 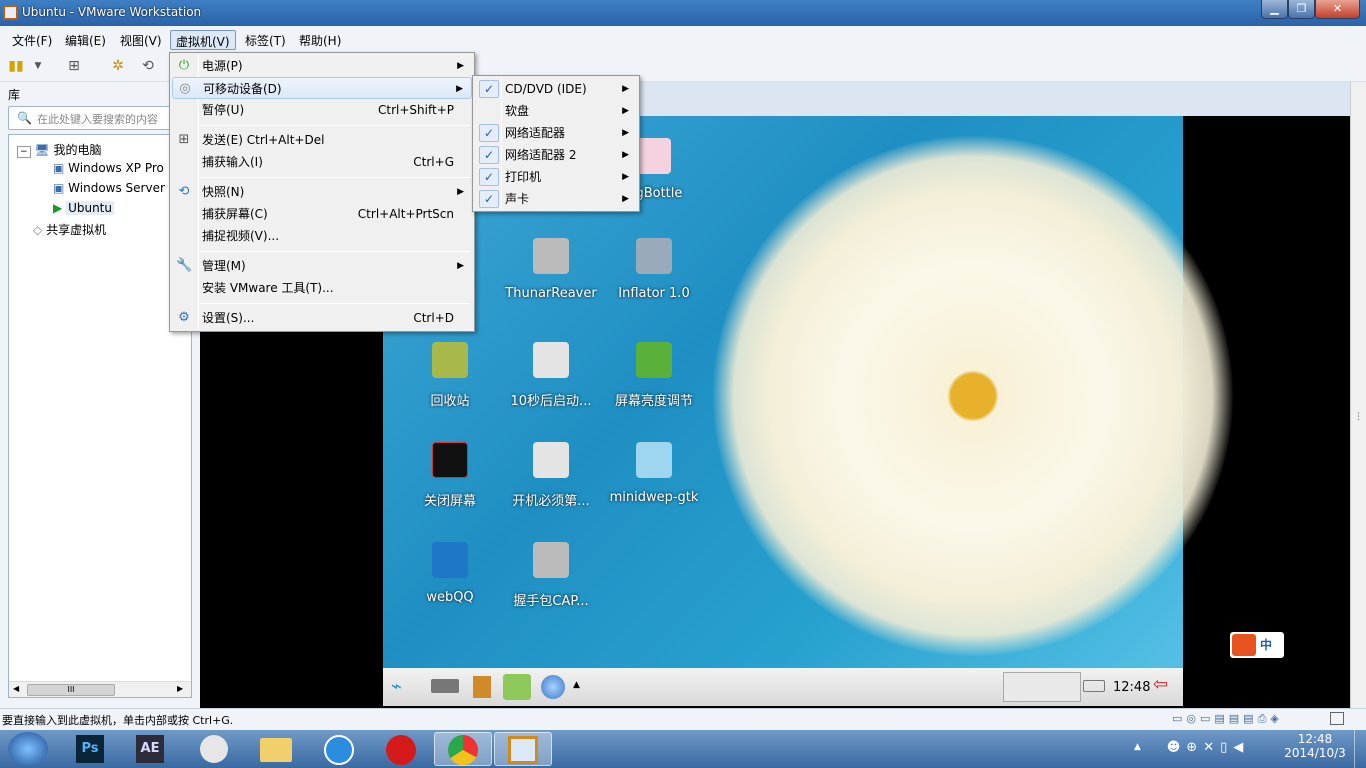 What do you see at coordinates (517, 687) in the screenshot?
I see `editor-icon` at bounding box center [517, 687].